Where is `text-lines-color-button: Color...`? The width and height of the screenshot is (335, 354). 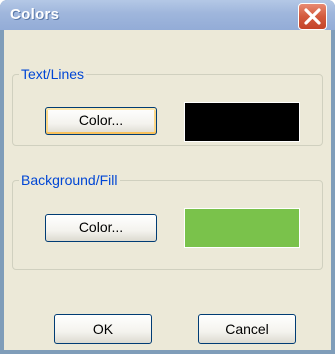
text-lines-color-button: Color... is located at coordinates (101, 121).